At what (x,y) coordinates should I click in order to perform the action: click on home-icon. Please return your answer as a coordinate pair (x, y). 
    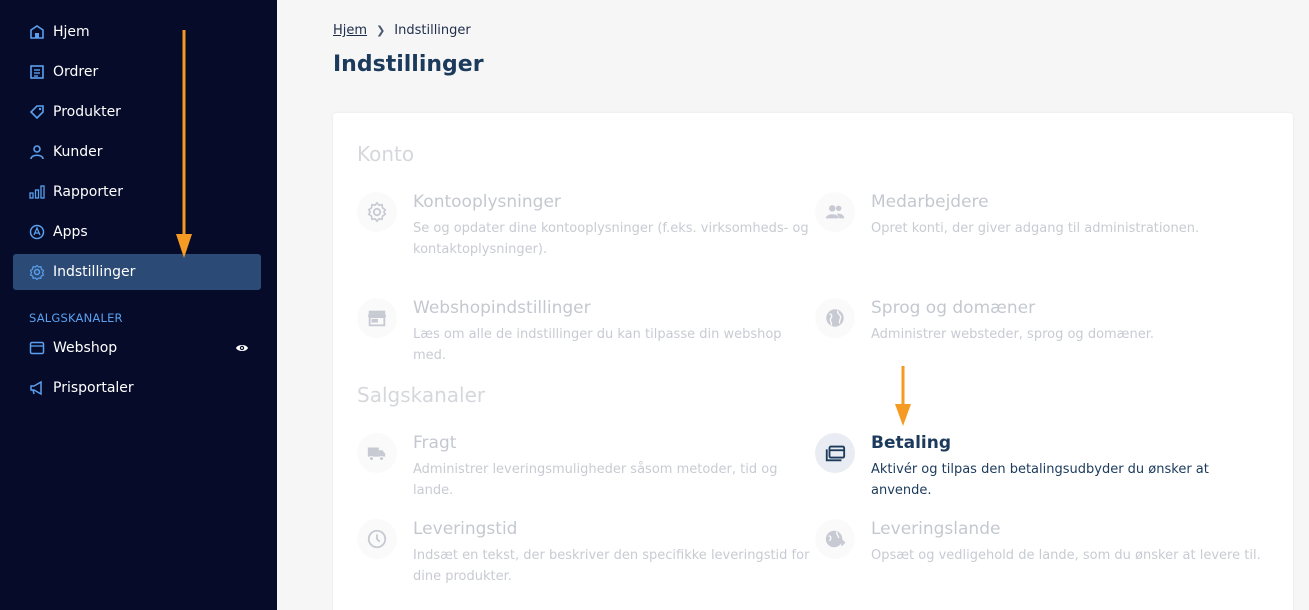
    Looking at the image, I should click on (37, 32).